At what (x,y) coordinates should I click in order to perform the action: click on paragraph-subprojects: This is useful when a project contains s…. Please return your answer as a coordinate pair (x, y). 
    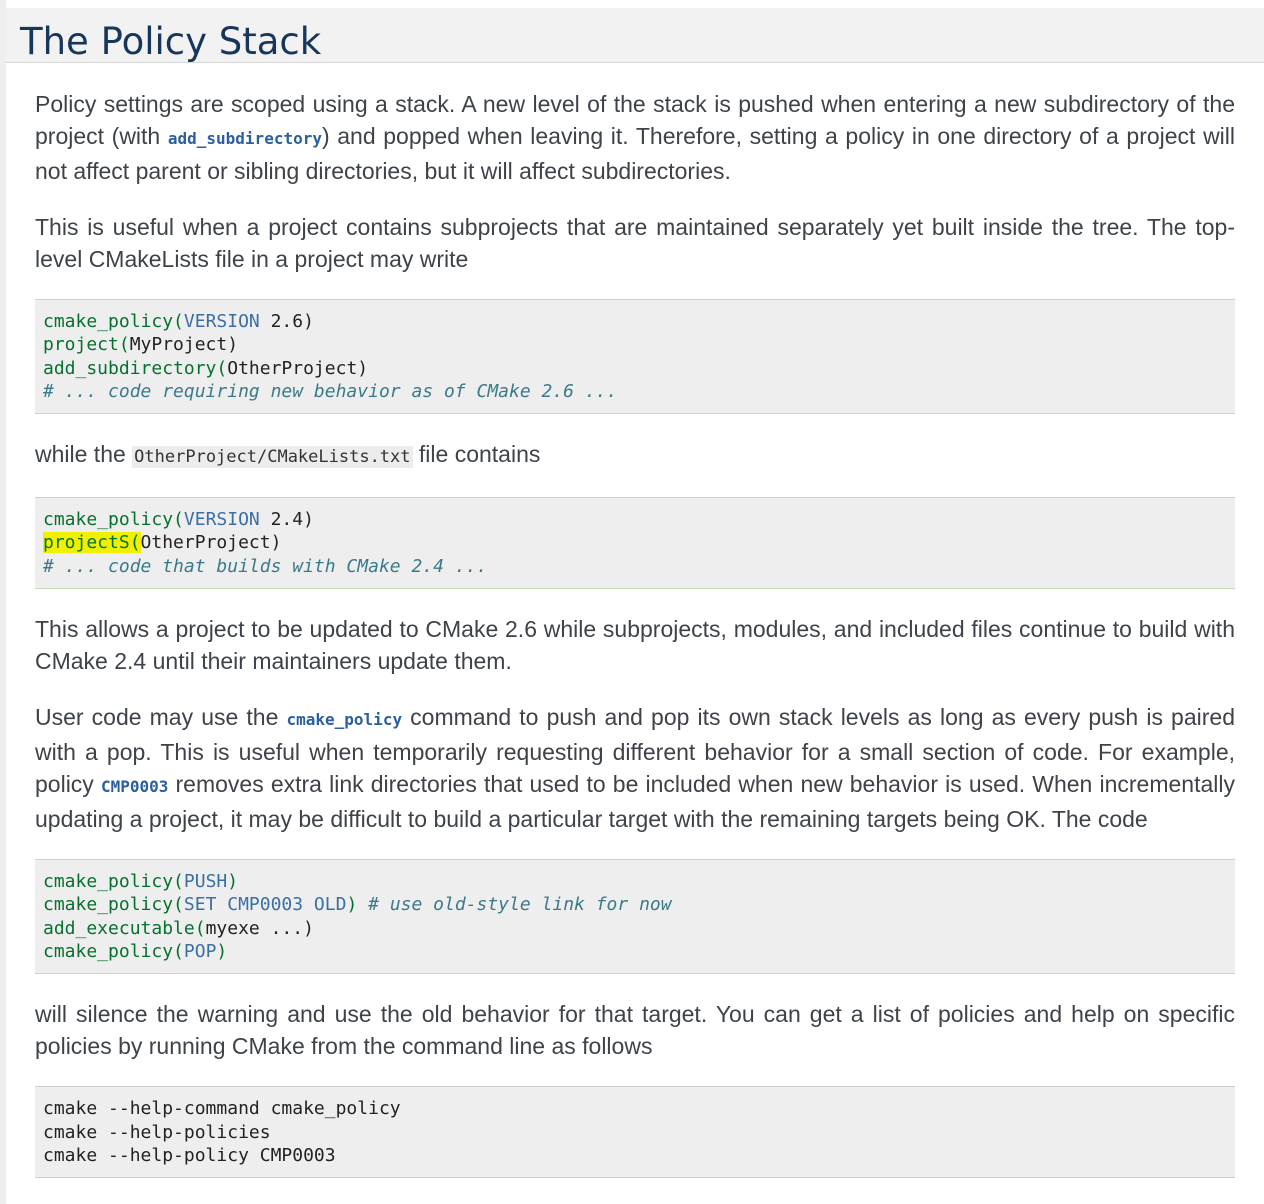
    Looking at the image, I should click on (635, 243).